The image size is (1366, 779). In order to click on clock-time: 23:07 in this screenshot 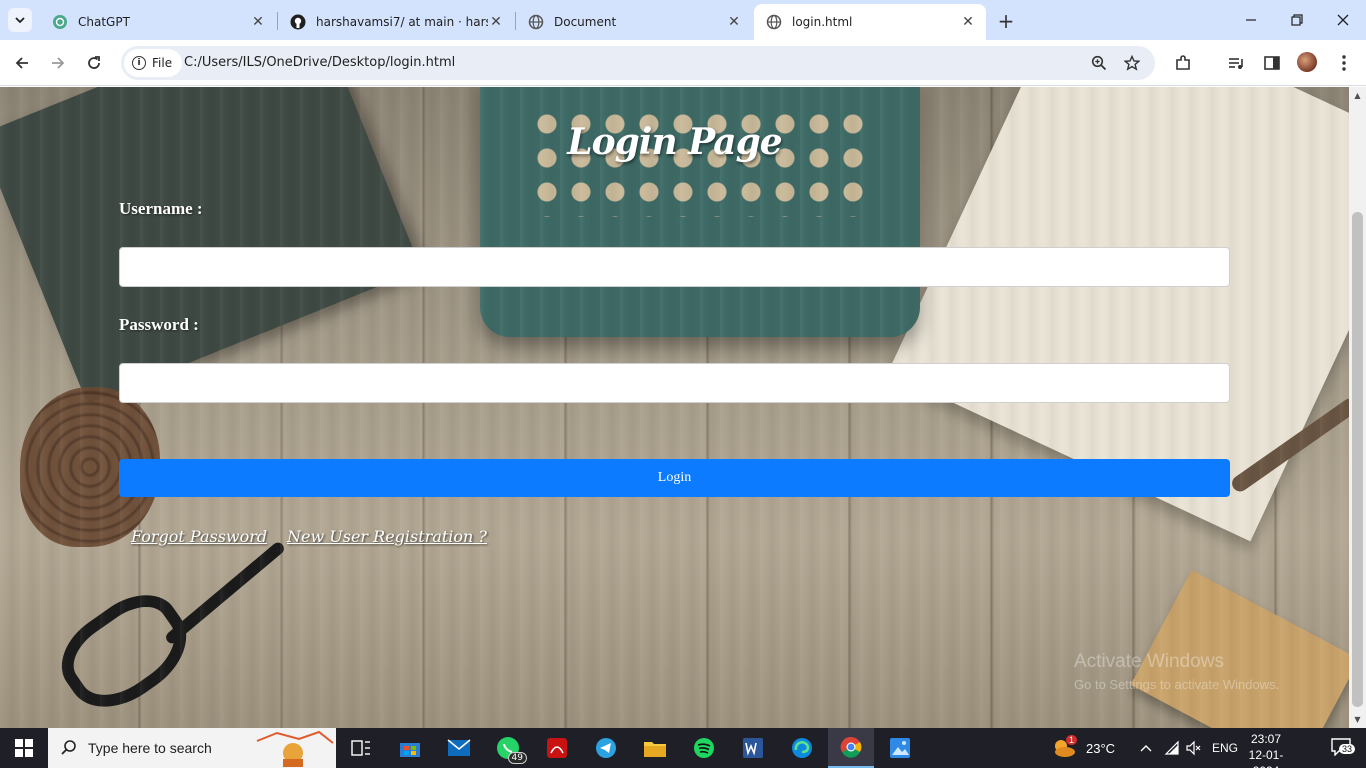, I will do `click(1266, 739)`.